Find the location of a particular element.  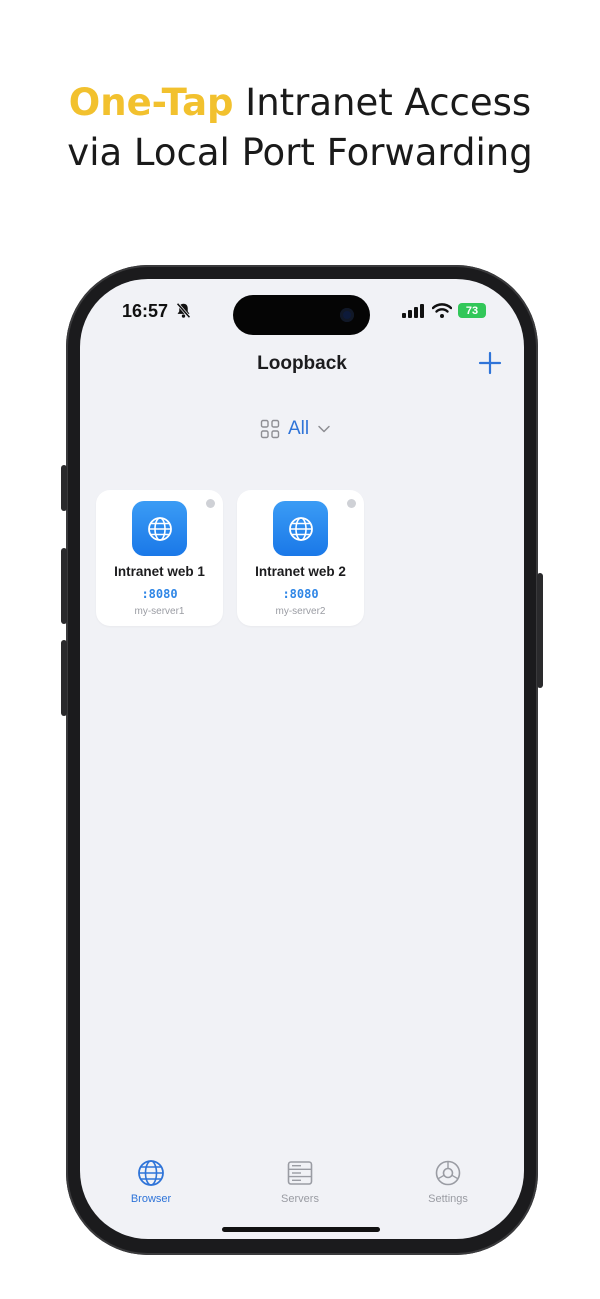

volume-down-button is located at coordinates (64, 678).